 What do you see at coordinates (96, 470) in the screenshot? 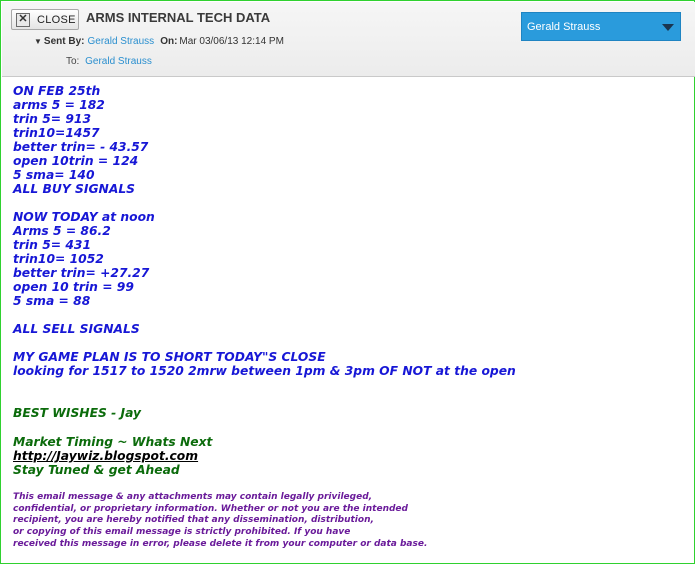
I see `signature-stay-tuned: Stay Tuned & get Ahead` at bounding box center [96, 470].